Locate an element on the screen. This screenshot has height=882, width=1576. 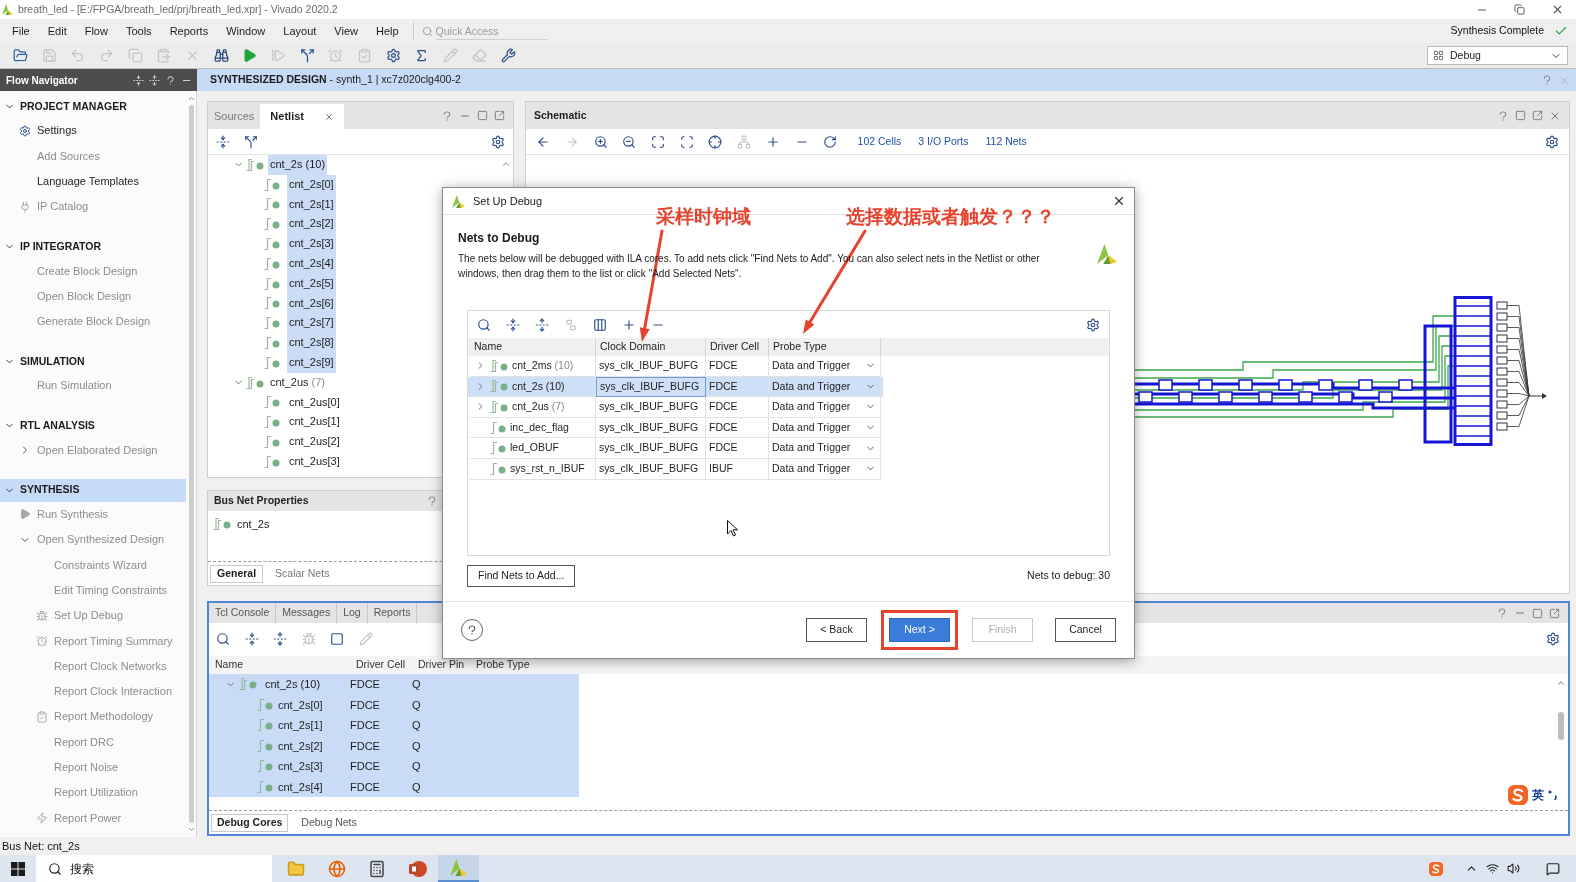
tree-item: cnt_2s[6] is located at coordinates (311, 303).